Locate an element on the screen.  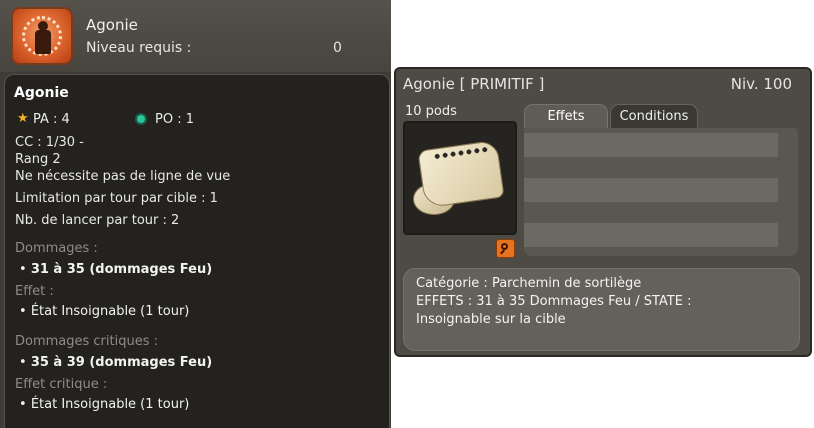
line-of-sight: Ne nécessite pas de ligne de vue is located at coordinates (123, 176).